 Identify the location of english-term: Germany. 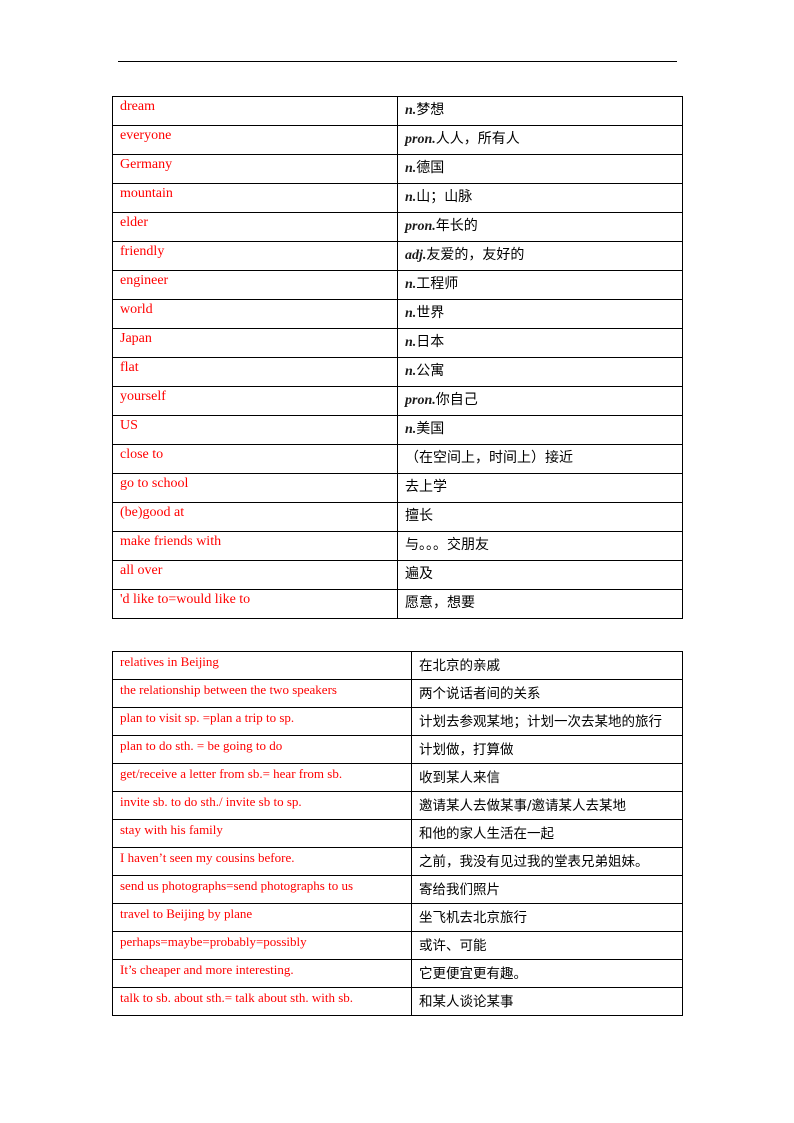
(255, 169).